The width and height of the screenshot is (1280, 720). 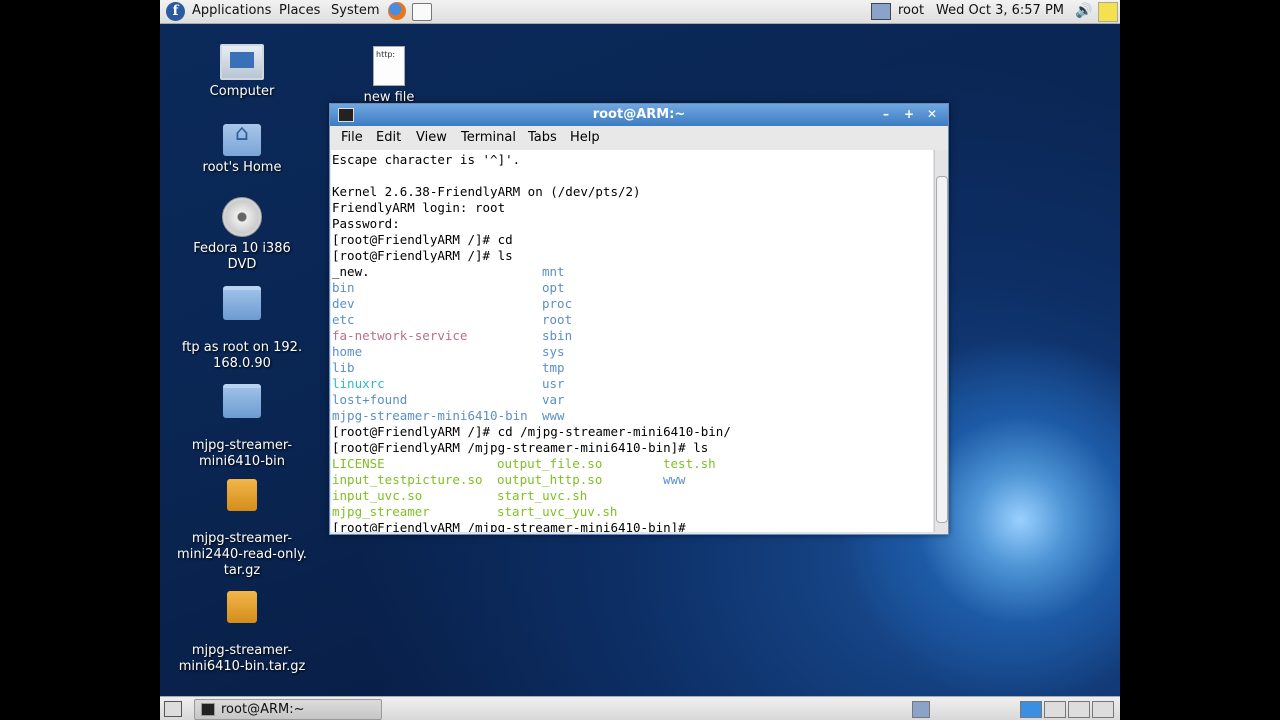 I want to click on ls-entry: opt, so click(x=553, y=287).